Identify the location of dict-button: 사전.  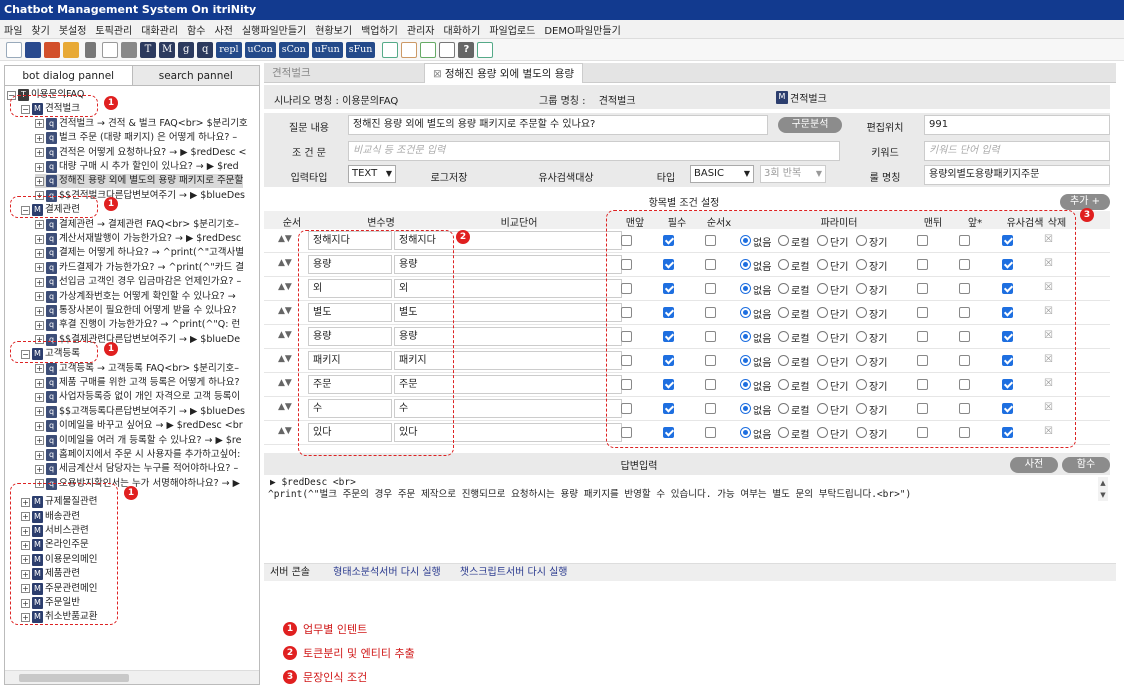
(1034, 465).